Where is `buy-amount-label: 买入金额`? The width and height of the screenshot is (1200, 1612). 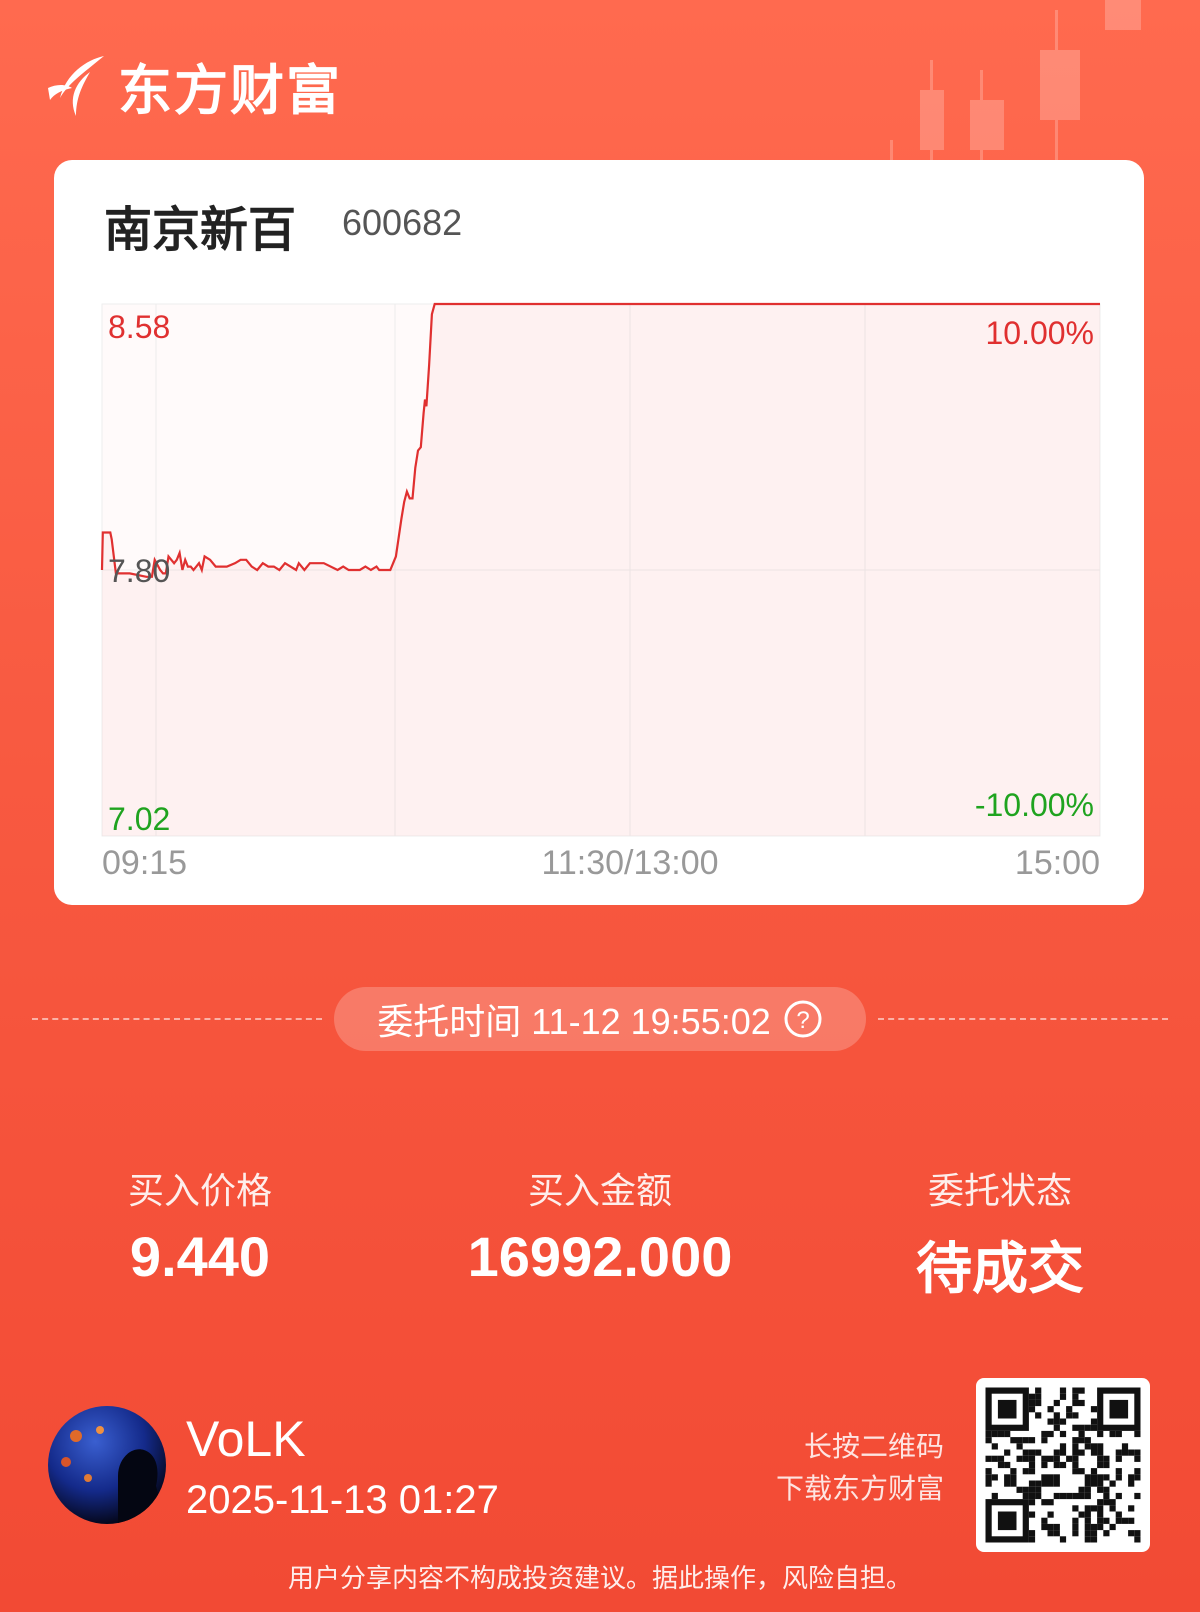 buy-amount-label: 买入金额 is located at coordinates (599, 1191).